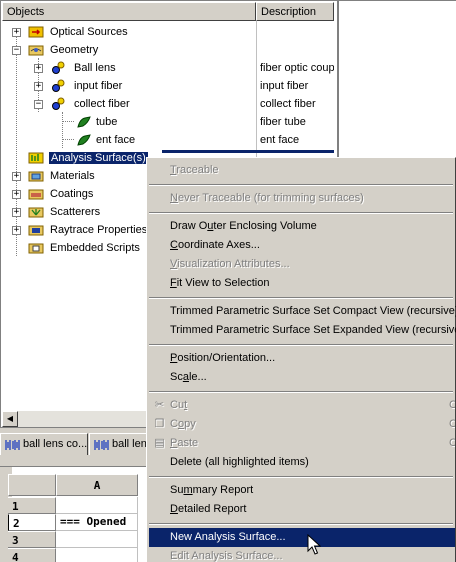 The height and width of the screenshot is (562, 456). What do you see at coordinates (32, 539) in the screenshot?
I see `row-header: 3` at bounding box center [32, 539].